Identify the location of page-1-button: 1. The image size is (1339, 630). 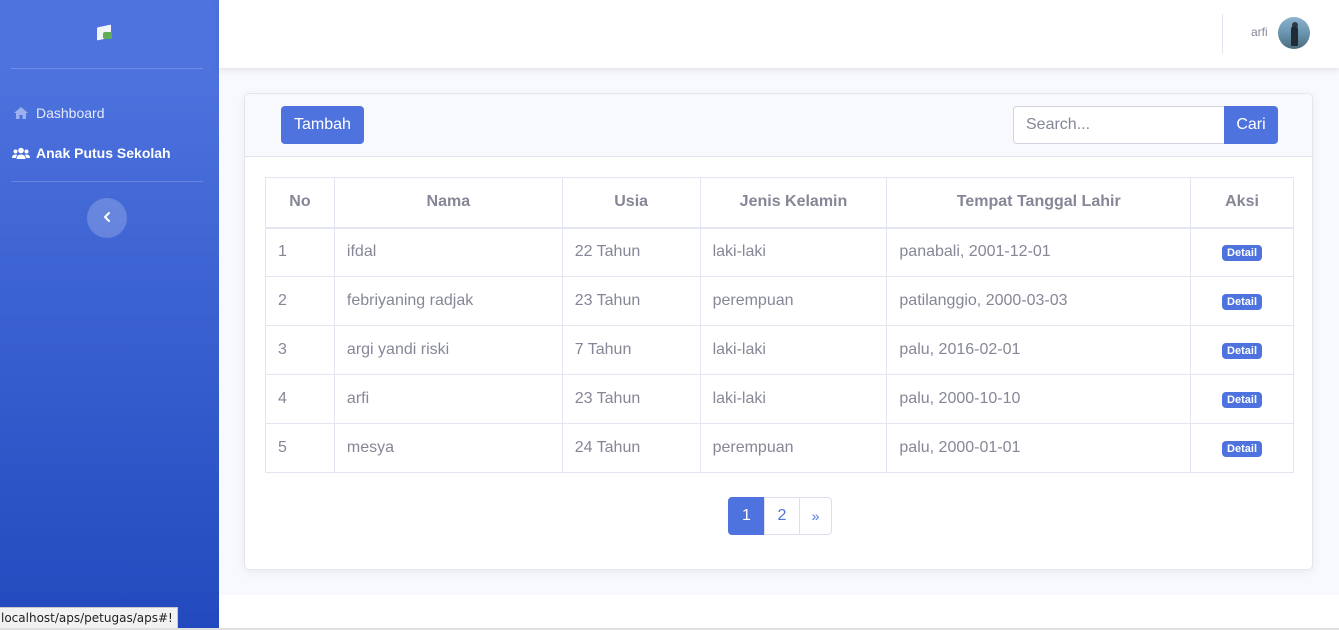
(746, 516).